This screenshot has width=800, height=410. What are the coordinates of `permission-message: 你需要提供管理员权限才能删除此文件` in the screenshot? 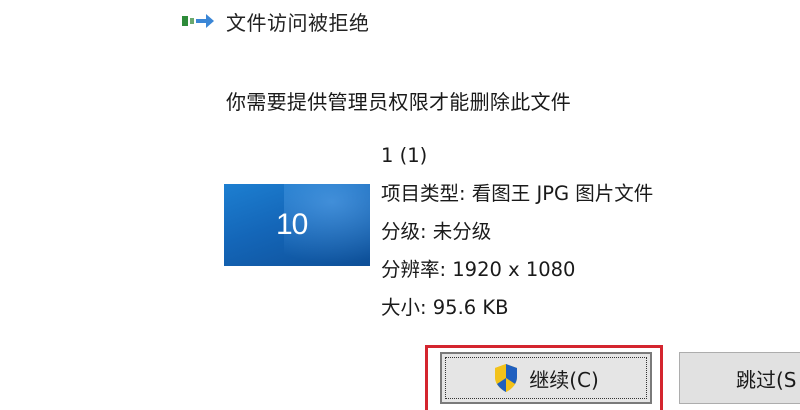 It's located at (399, 102).